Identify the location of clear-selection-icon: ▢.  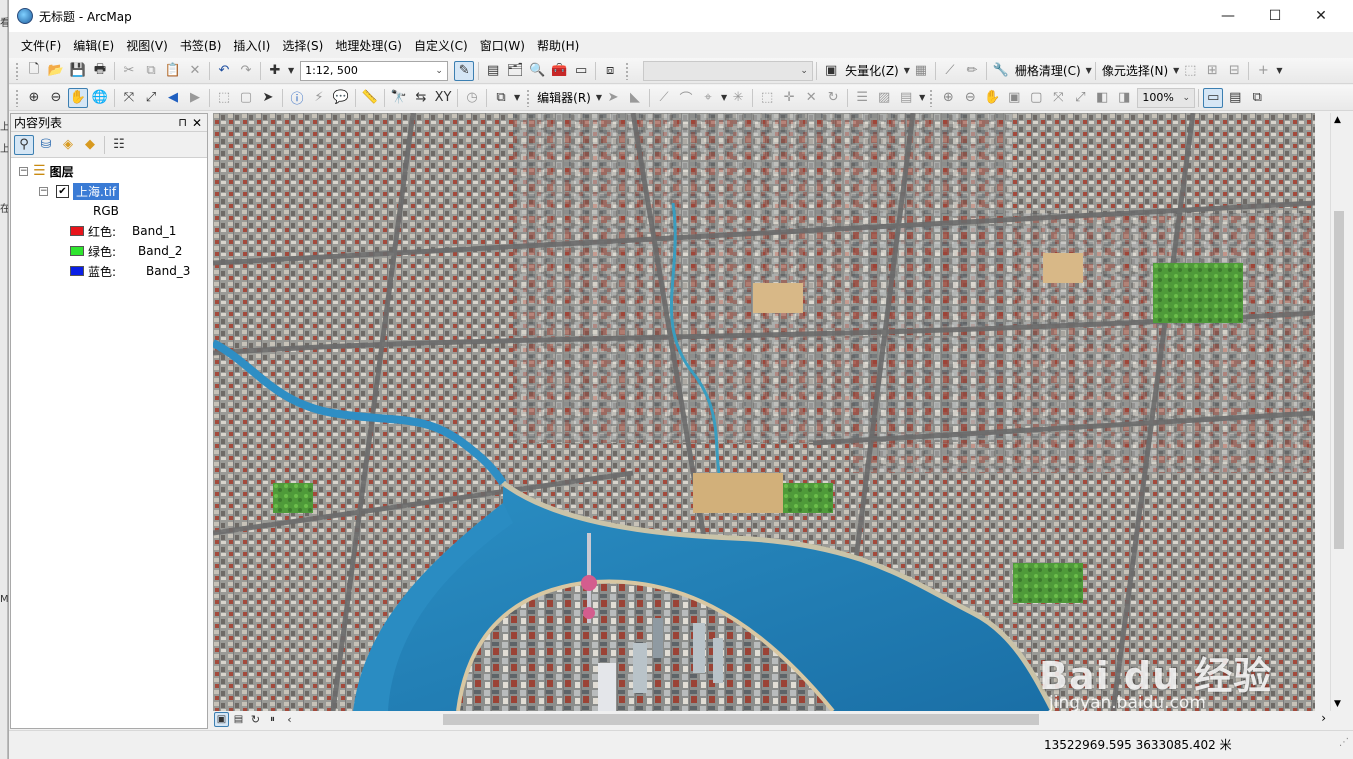
(246, 98).